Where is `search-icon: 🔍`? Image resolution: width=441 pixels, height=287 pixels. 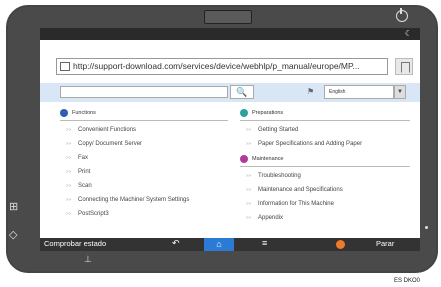 search-icon: 🔍 is located at coordinates (242, 92).